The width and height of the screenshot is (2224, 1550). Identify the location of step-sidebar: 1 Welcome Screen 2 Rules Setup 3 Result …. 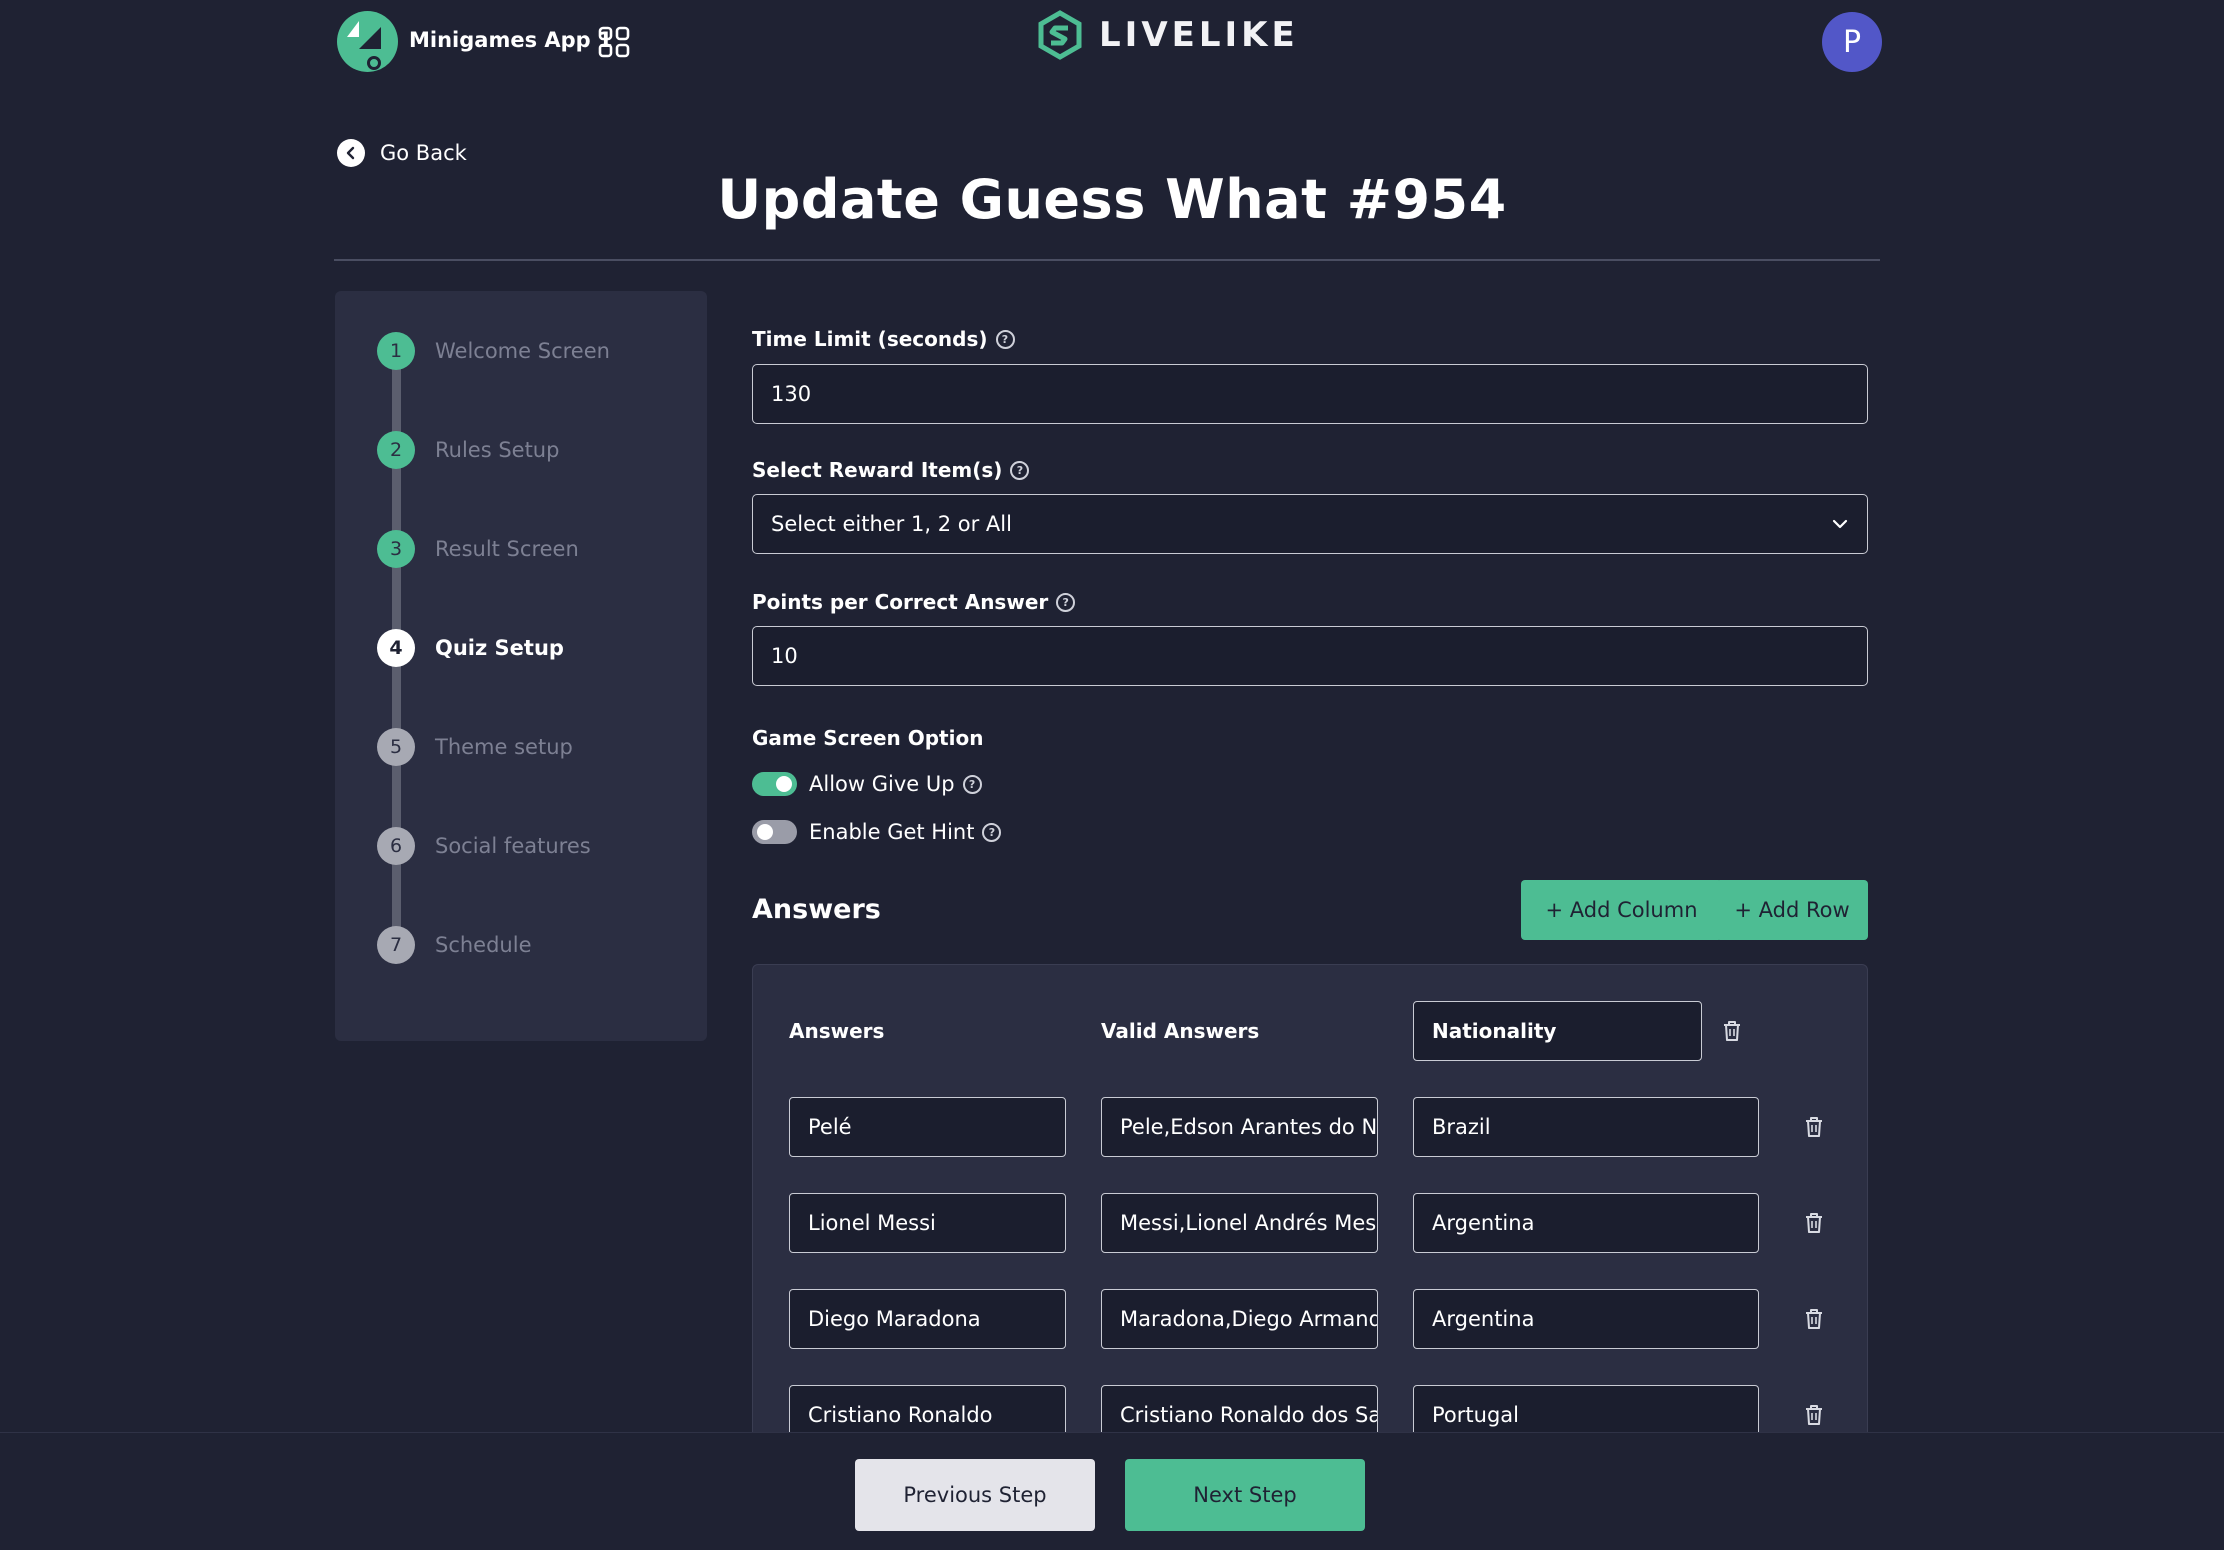
(521, 666).